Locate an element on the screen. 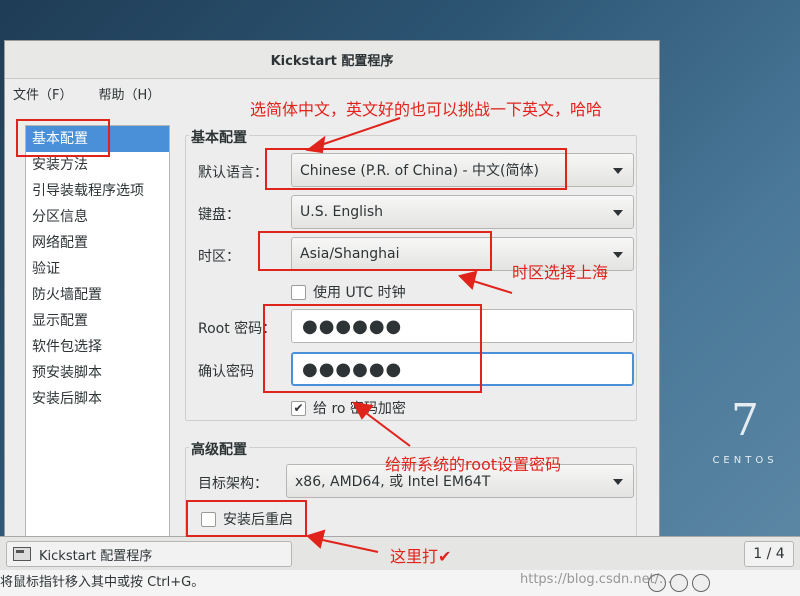  keyboard-value: U.S. English is located at coordinates (342, 212).